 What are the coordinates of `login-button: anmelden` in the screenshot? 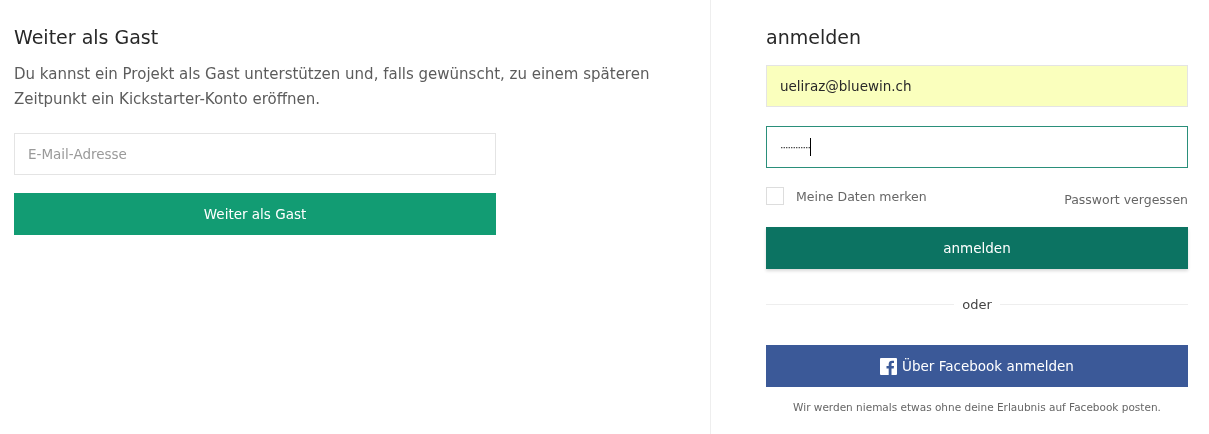 It's located at (977, 248).